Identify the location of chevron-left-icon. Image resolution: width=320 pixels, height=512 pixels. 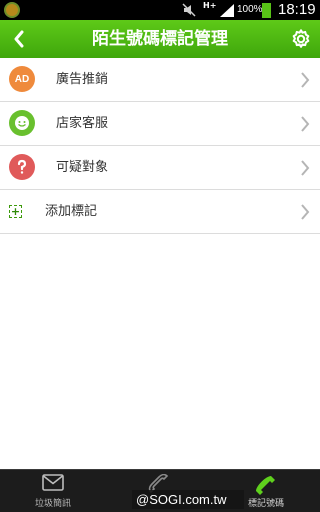
(19, 39).